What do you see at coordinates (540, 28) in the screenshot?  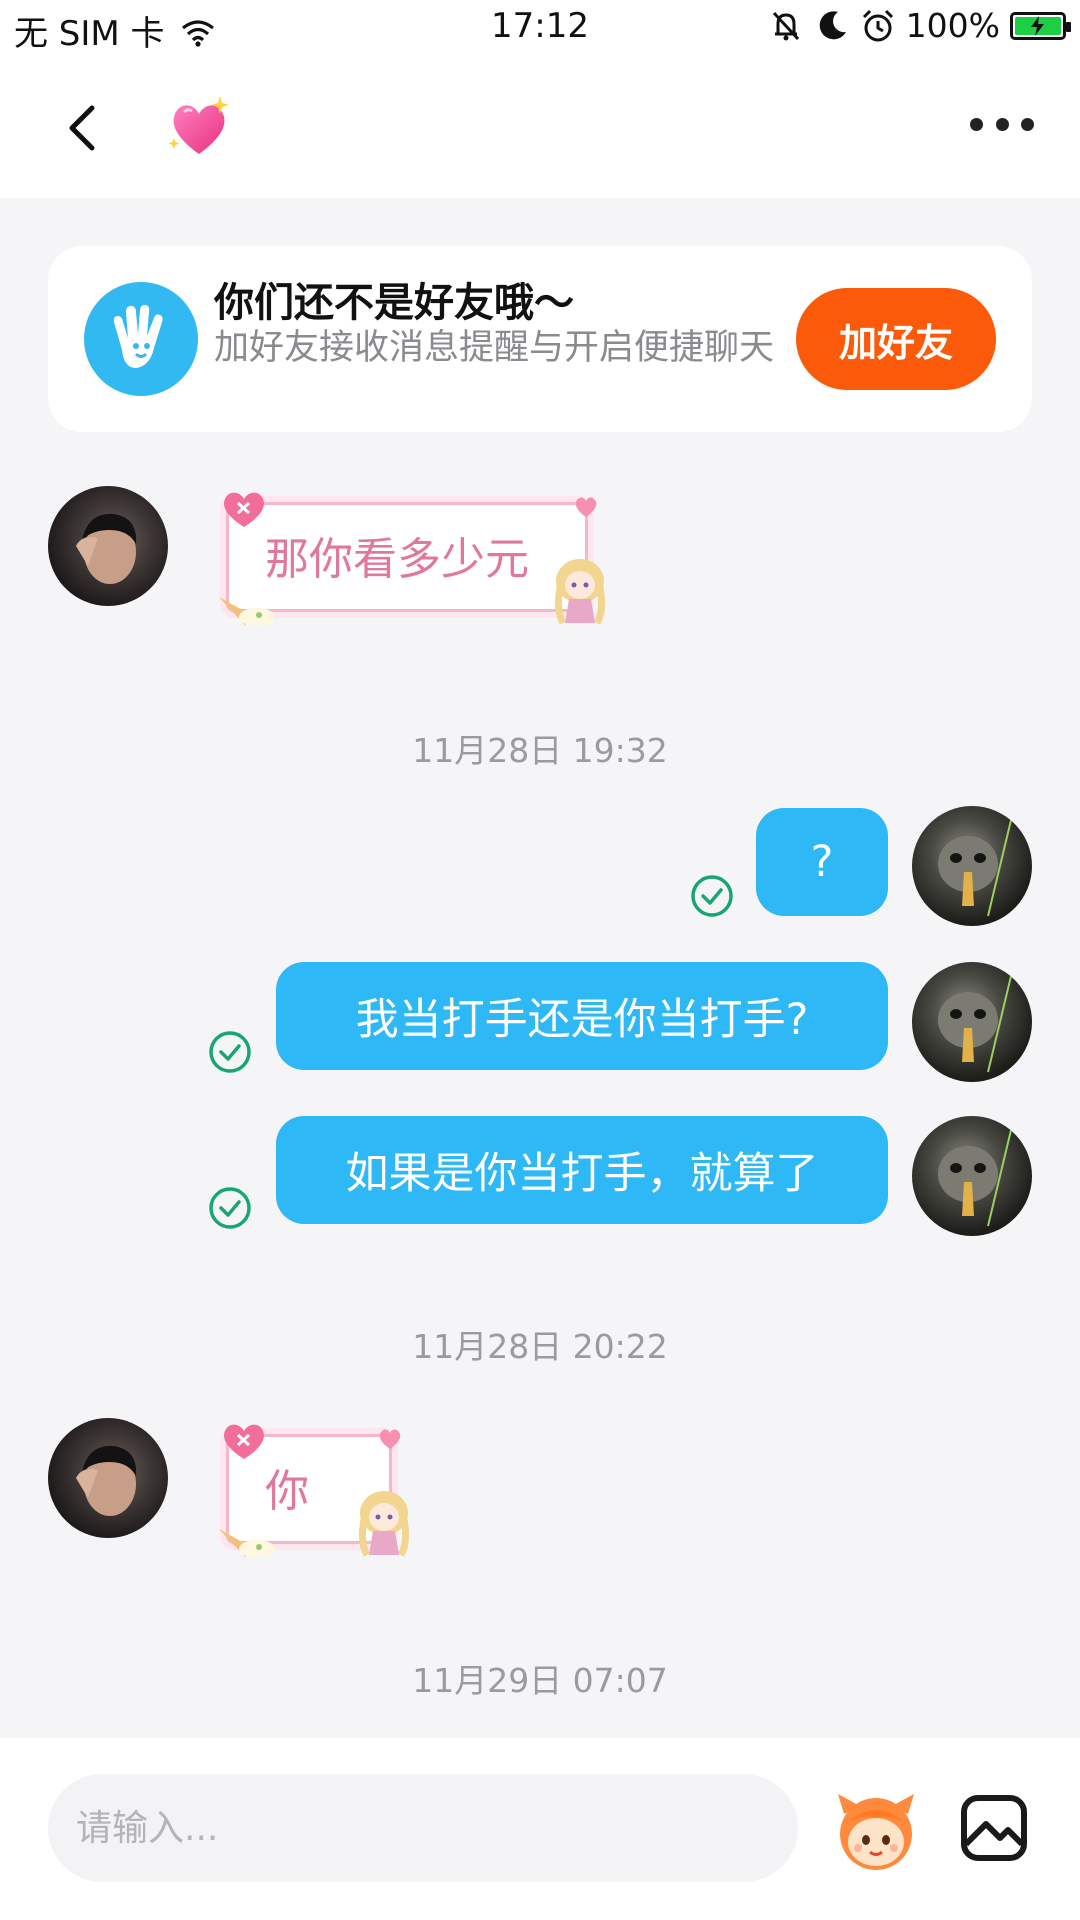 I see `status-bar: 无 SIM 卡 17:12 100%` at bounding box center [540, 28].